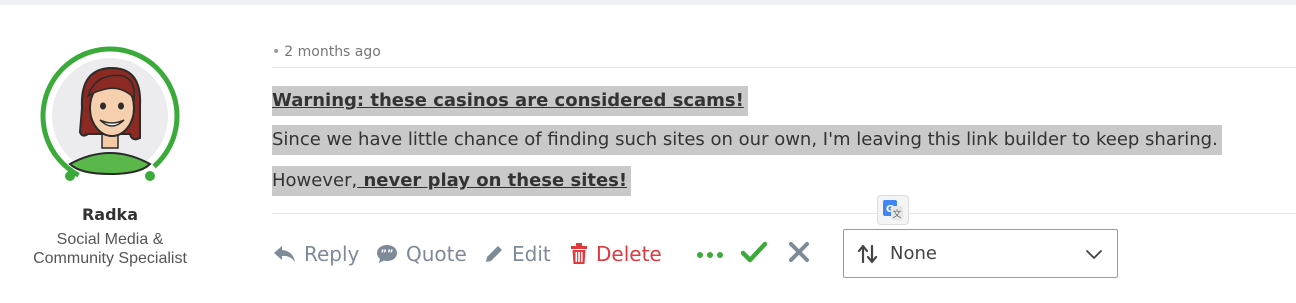  I want to click on close-icon, so click(799, 252).